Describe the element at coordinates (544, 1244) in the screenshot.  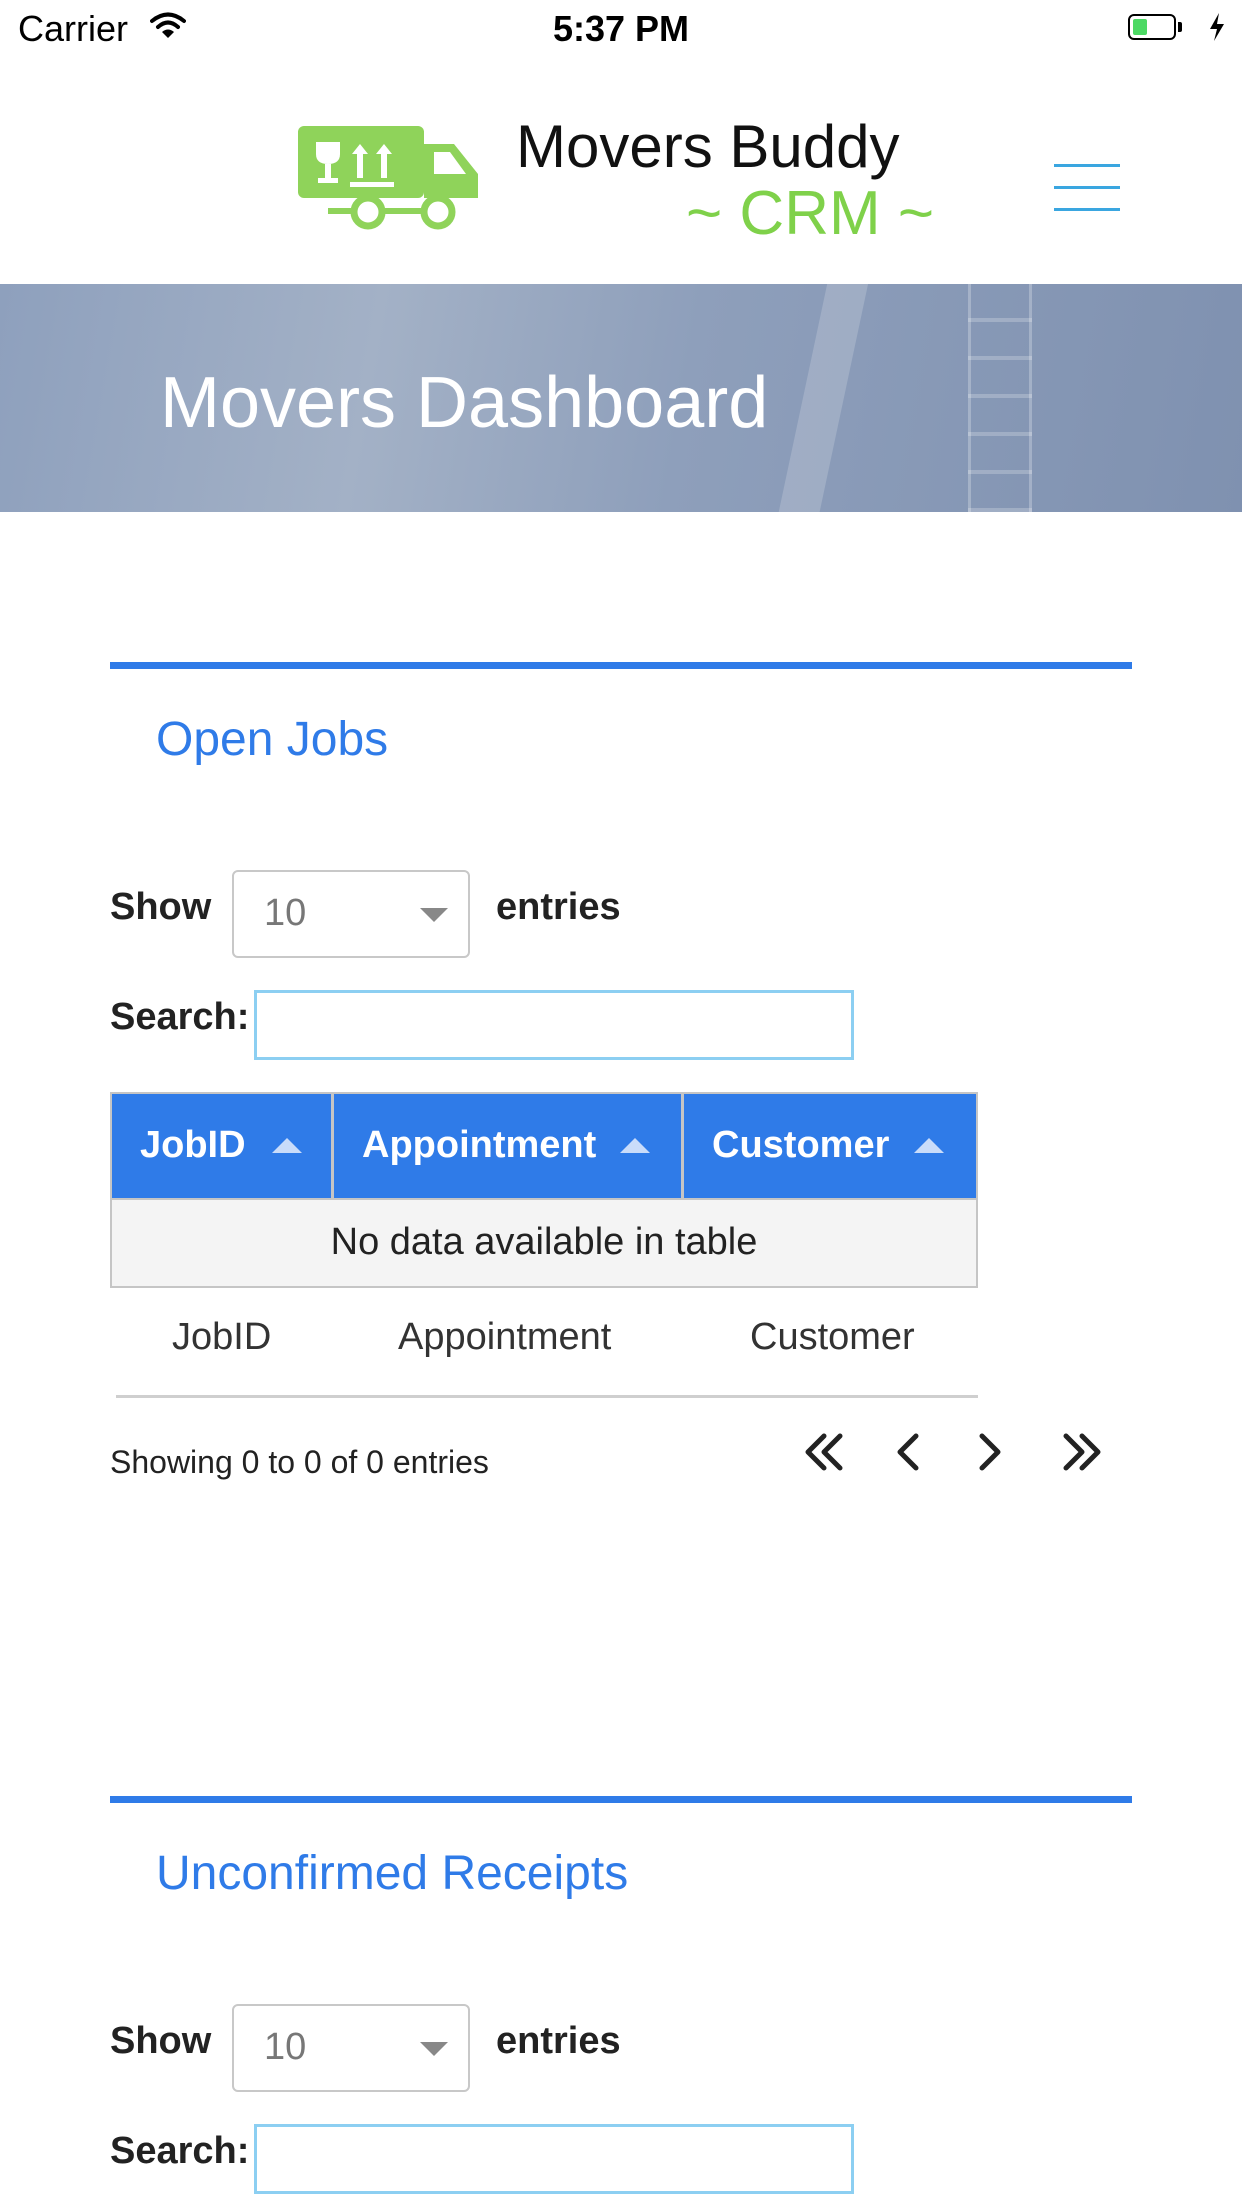
I see `empty-table-message: No data available in table` at that location.